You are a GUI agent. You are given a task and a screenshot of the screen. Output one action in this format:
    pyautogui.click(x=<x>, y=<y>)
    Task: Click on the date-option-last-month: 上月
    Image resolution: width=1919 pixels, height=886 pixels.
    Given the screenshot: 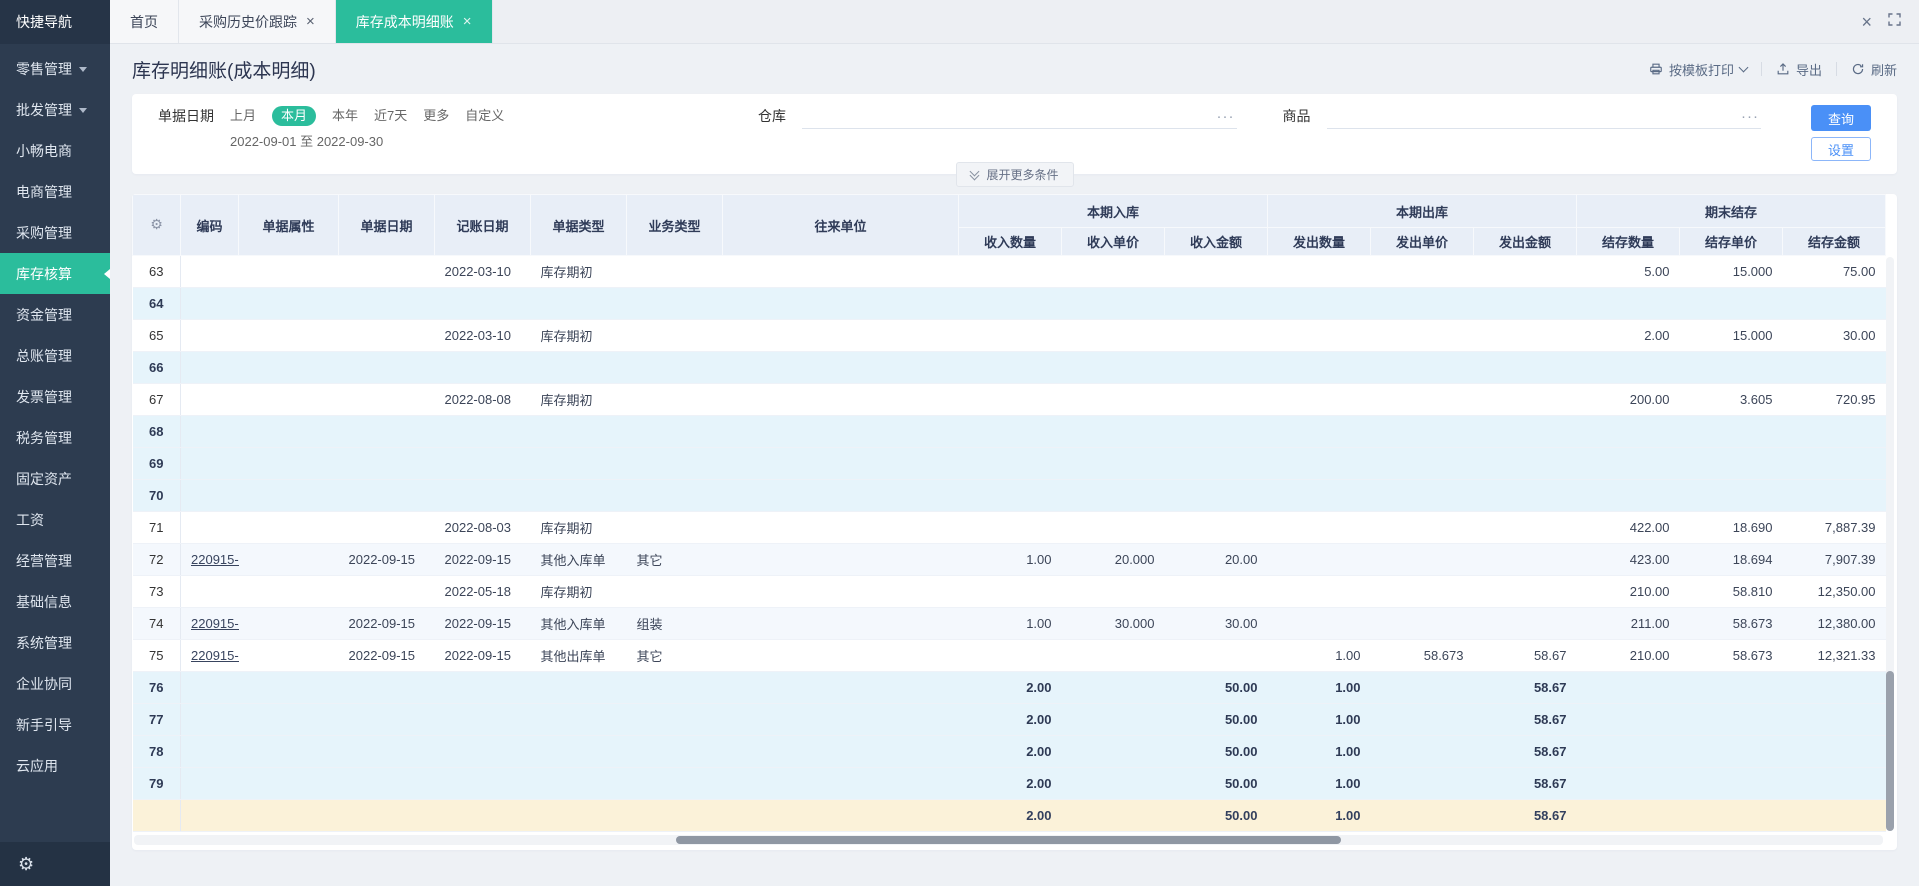 What is the action you would take?
    pyautogui.click(x=243, y=116)
    